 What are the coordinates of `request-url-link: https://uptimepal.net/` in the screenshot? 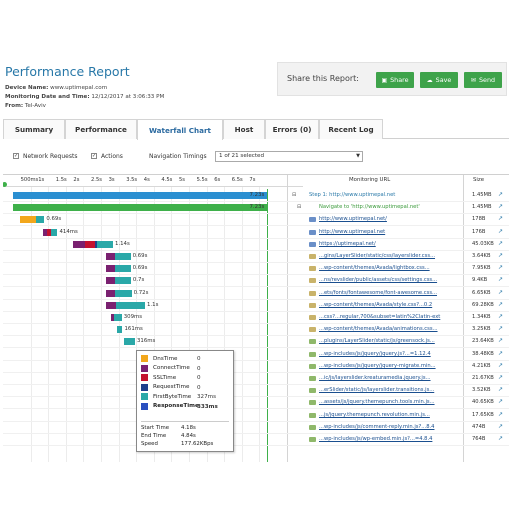 It's located at (347, 244).